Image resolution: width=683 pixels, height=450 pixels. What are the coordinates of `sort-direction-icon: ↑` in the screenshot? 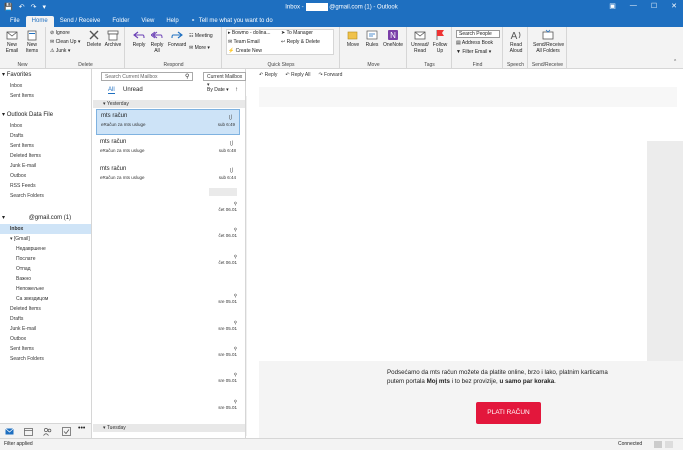 It's located at (236, 90).